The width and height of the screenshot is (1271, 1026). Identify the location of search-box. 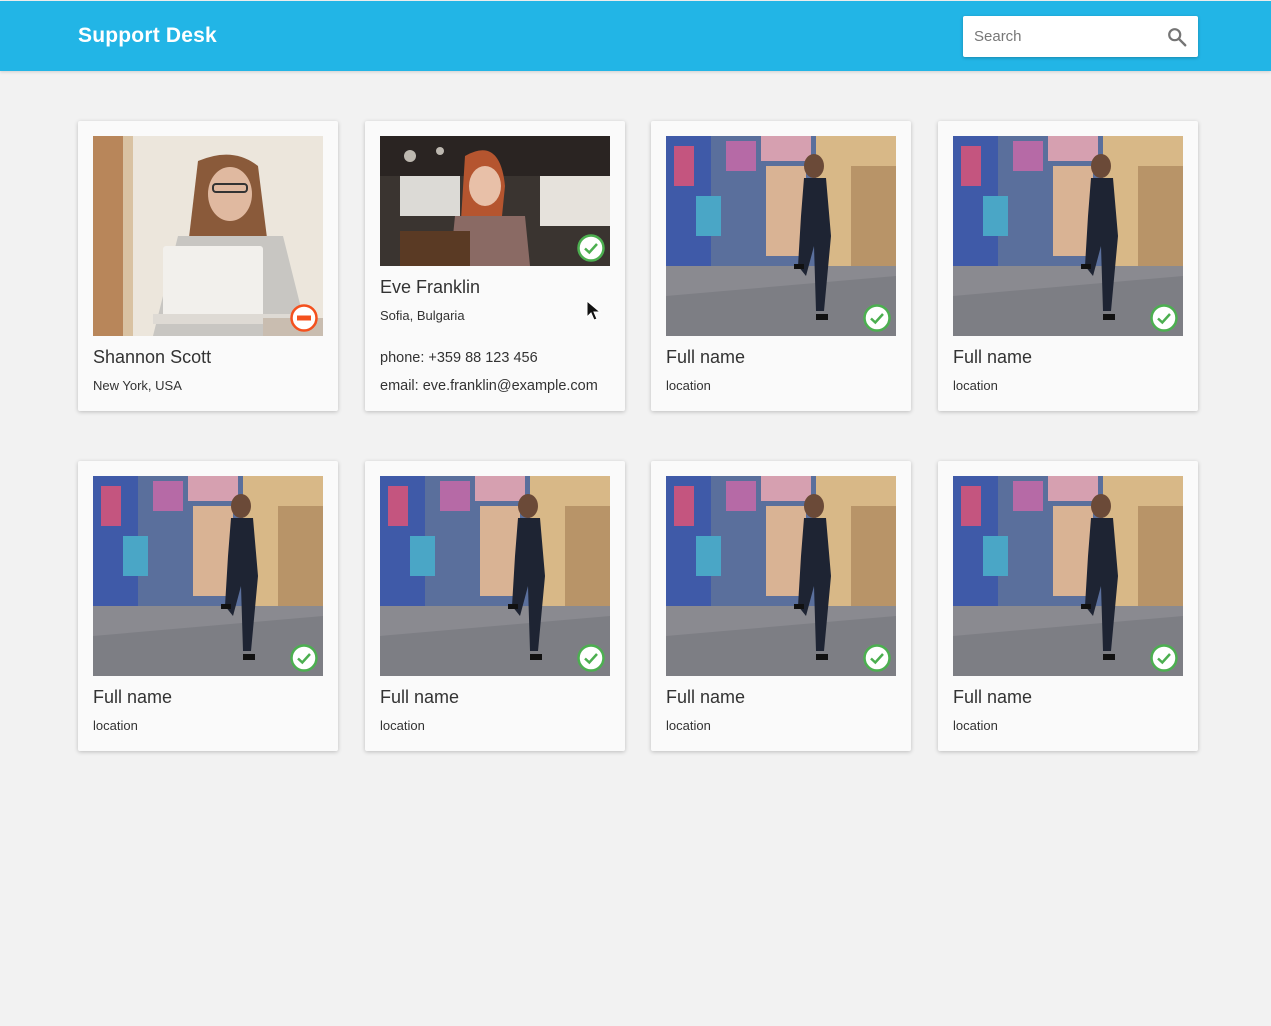
(1080, 36).